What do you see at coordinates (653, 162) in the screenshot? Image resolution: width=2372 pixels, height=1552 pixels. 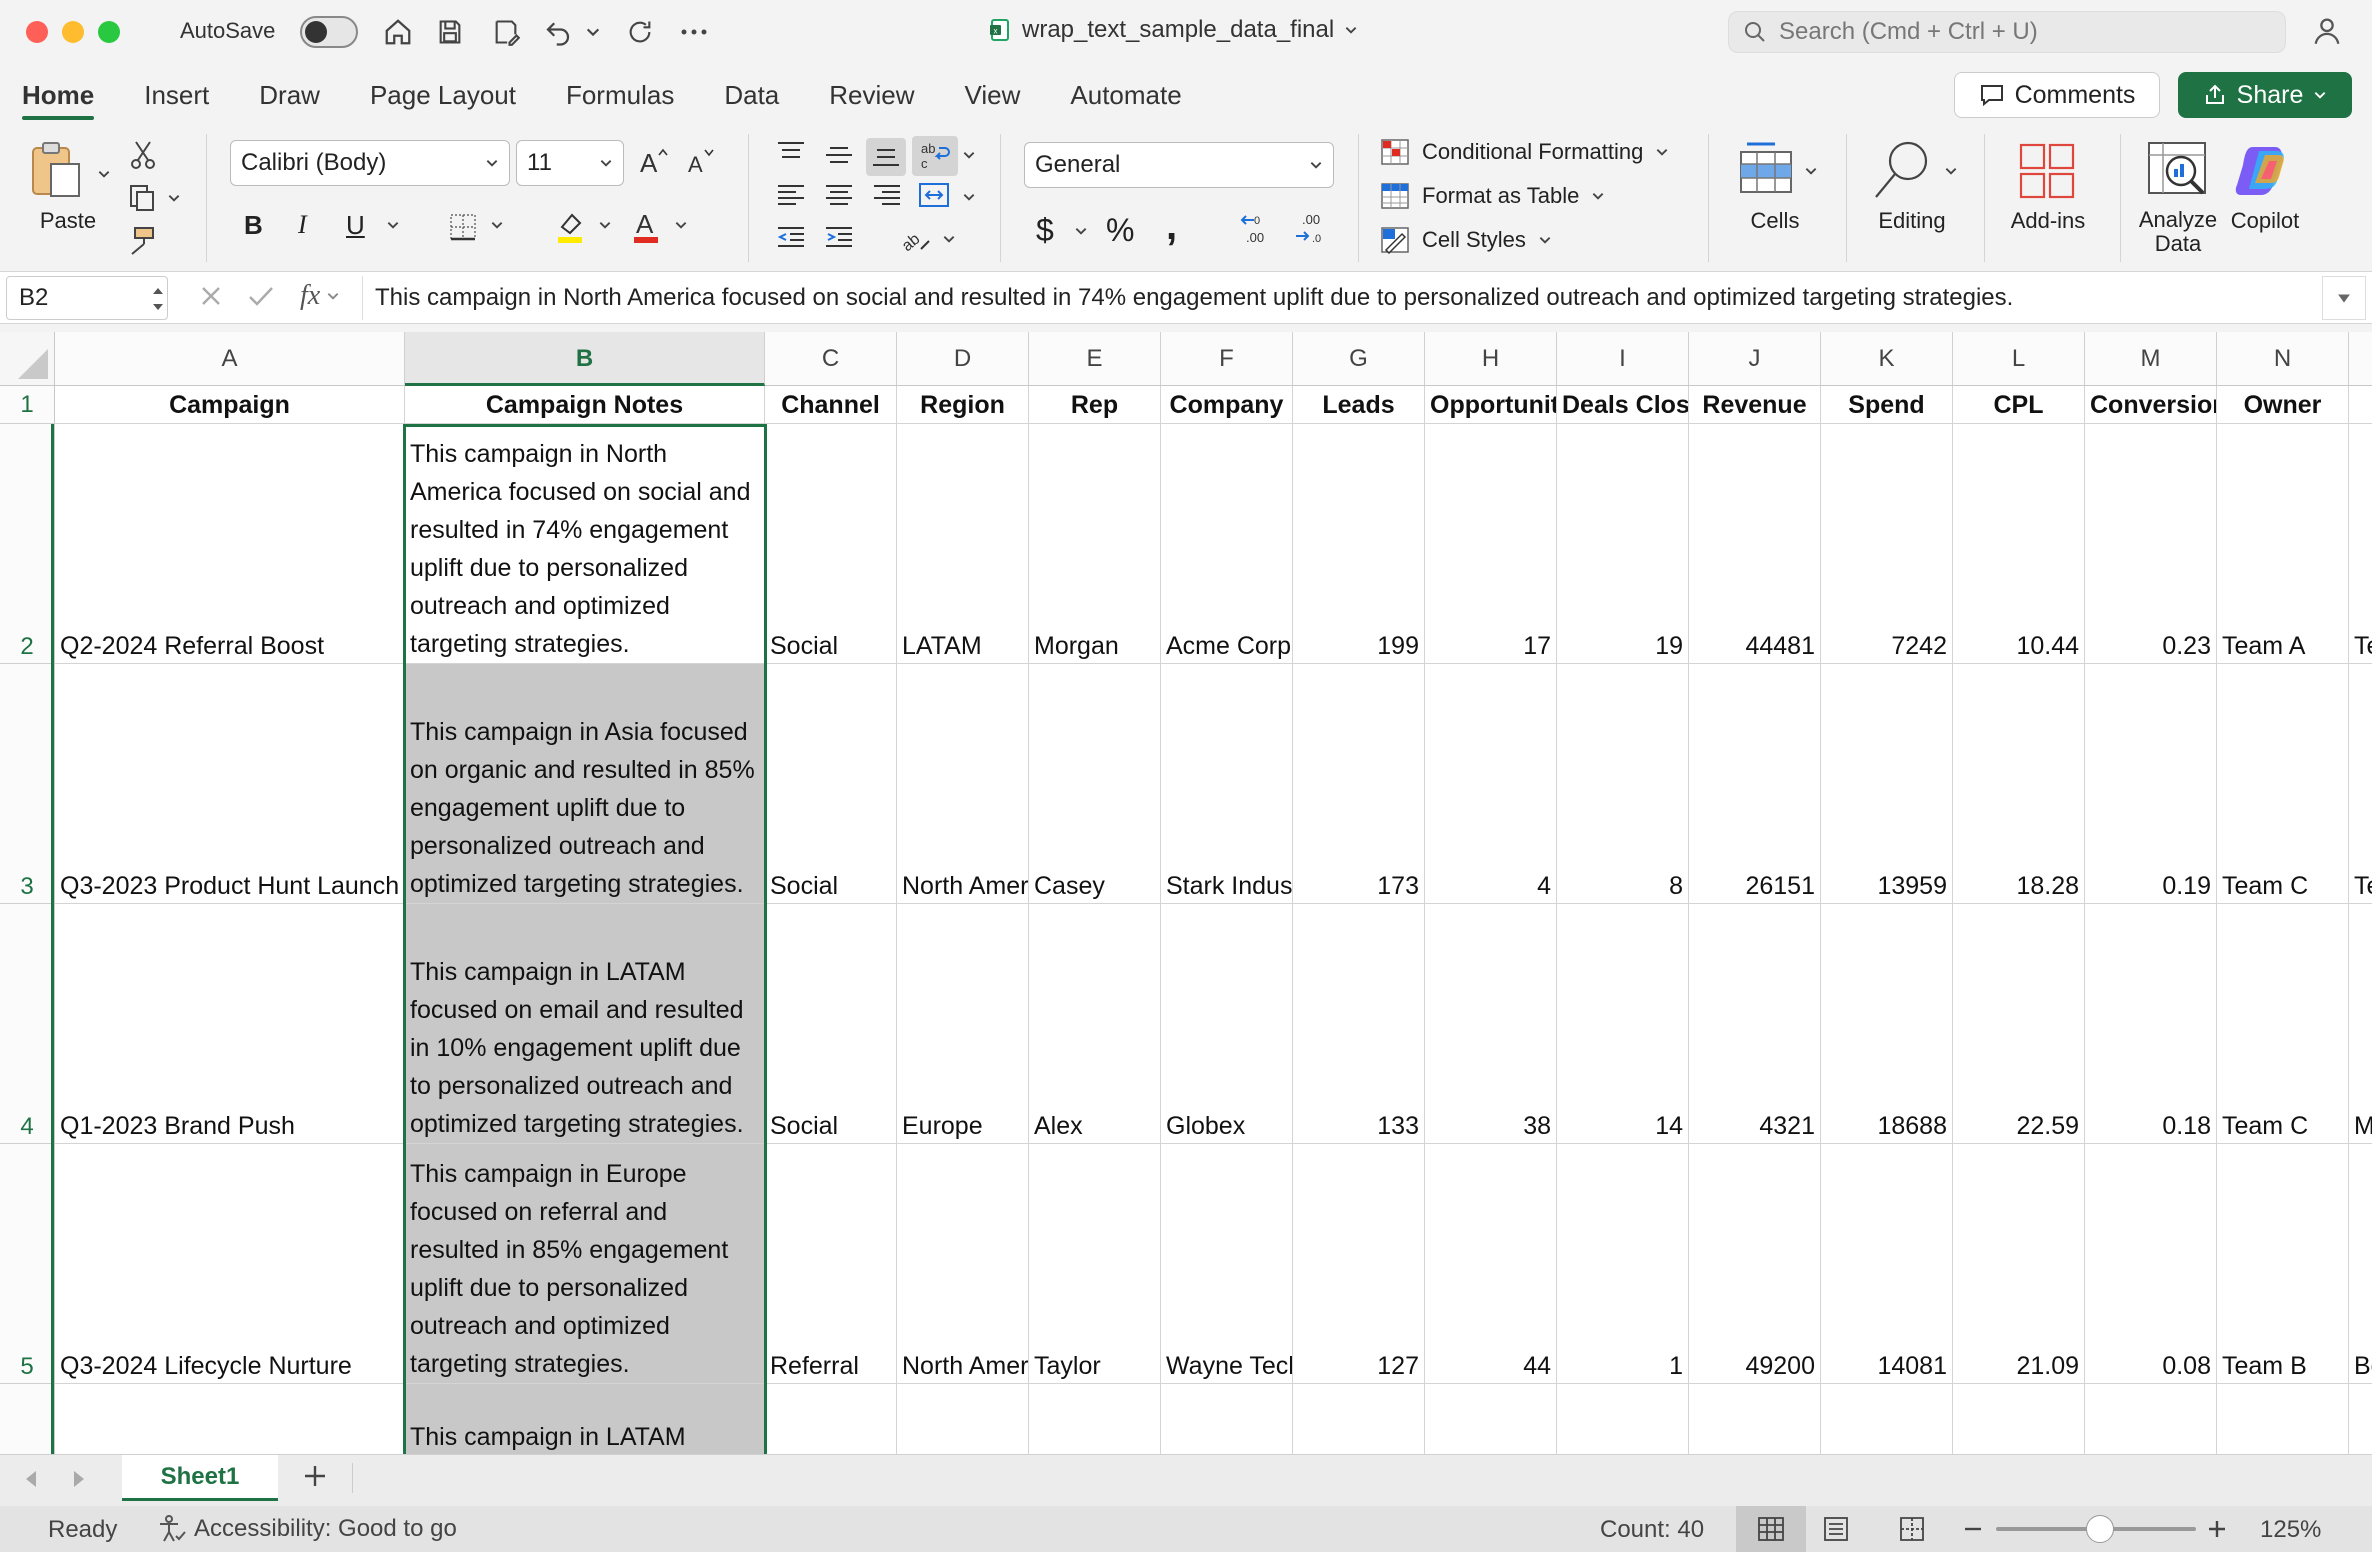 I see `increase-font-size-icon: A` at bounding box center [653, 162].